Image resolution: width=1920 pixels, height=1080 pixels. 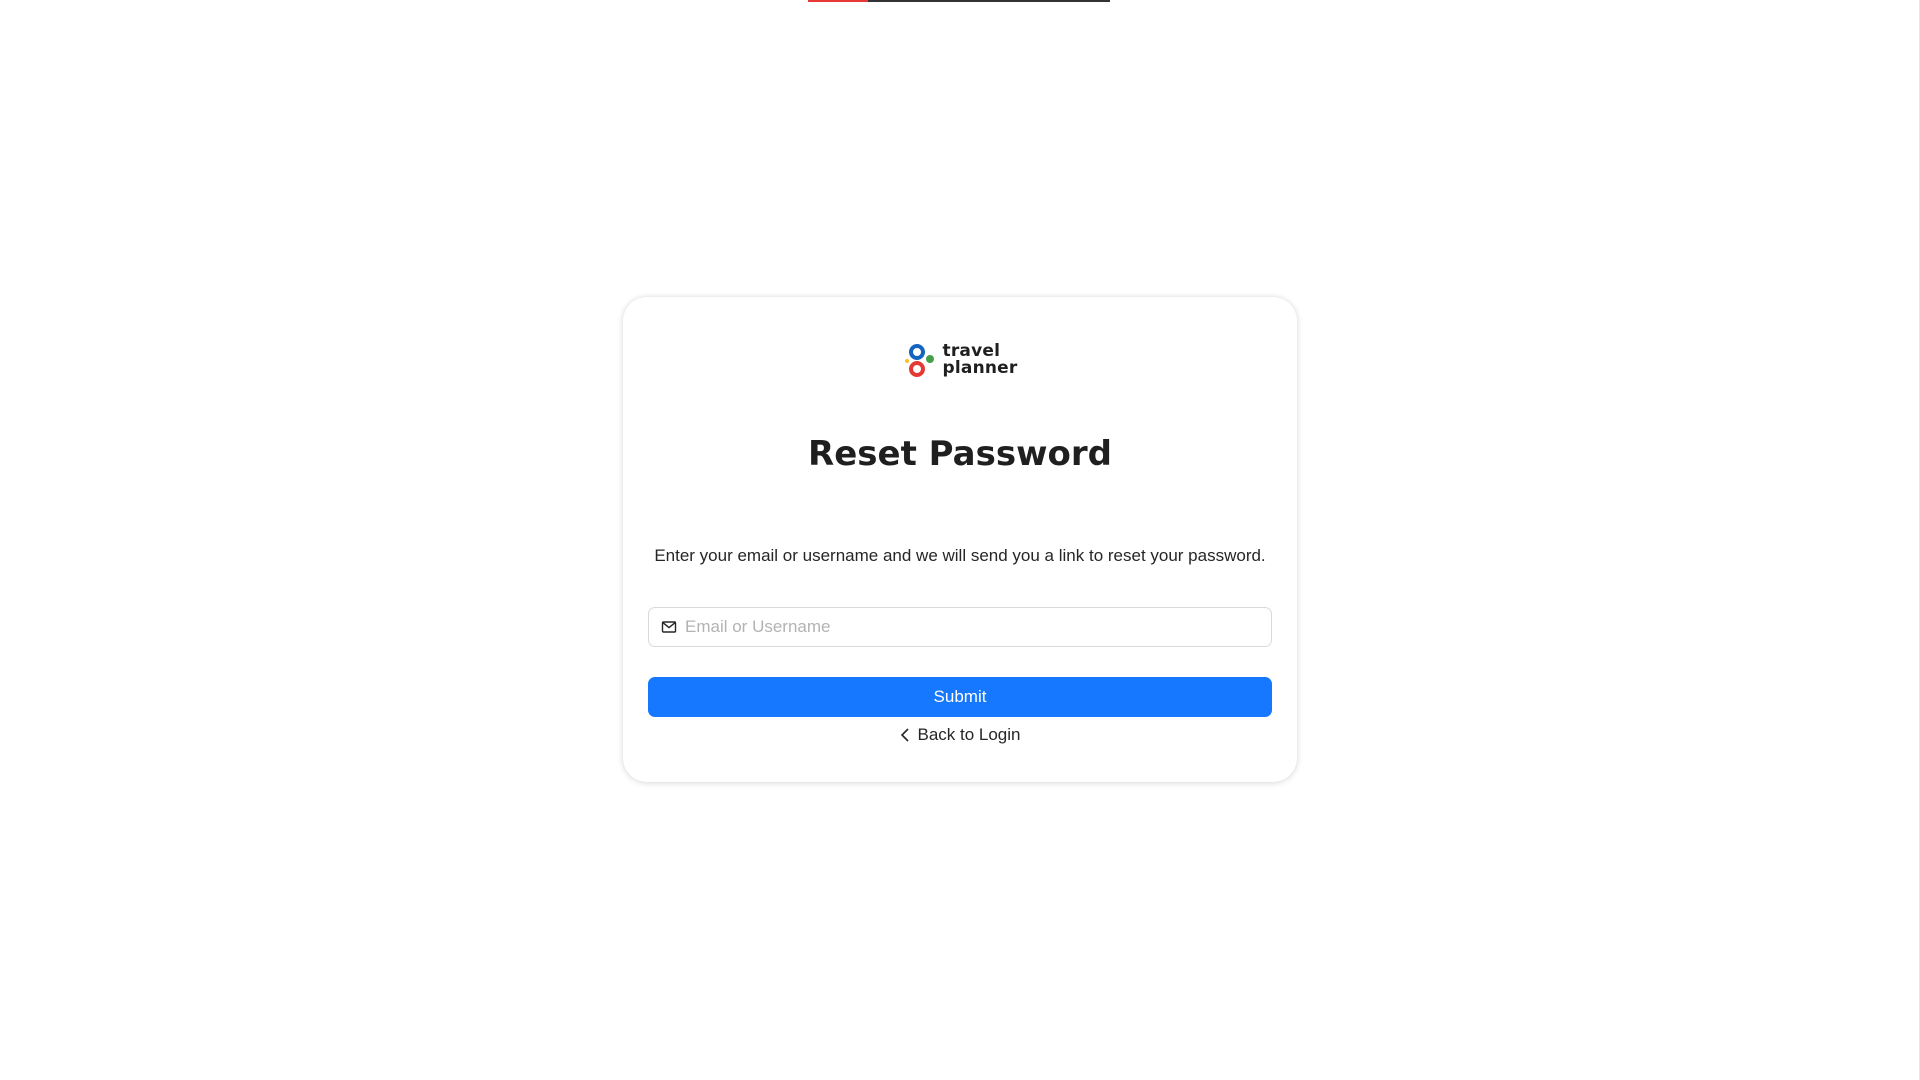 What do you see at coordinates (905, 735) in the screenshot?
I see `chevron-left-icon` at bounding box center [905, 735].